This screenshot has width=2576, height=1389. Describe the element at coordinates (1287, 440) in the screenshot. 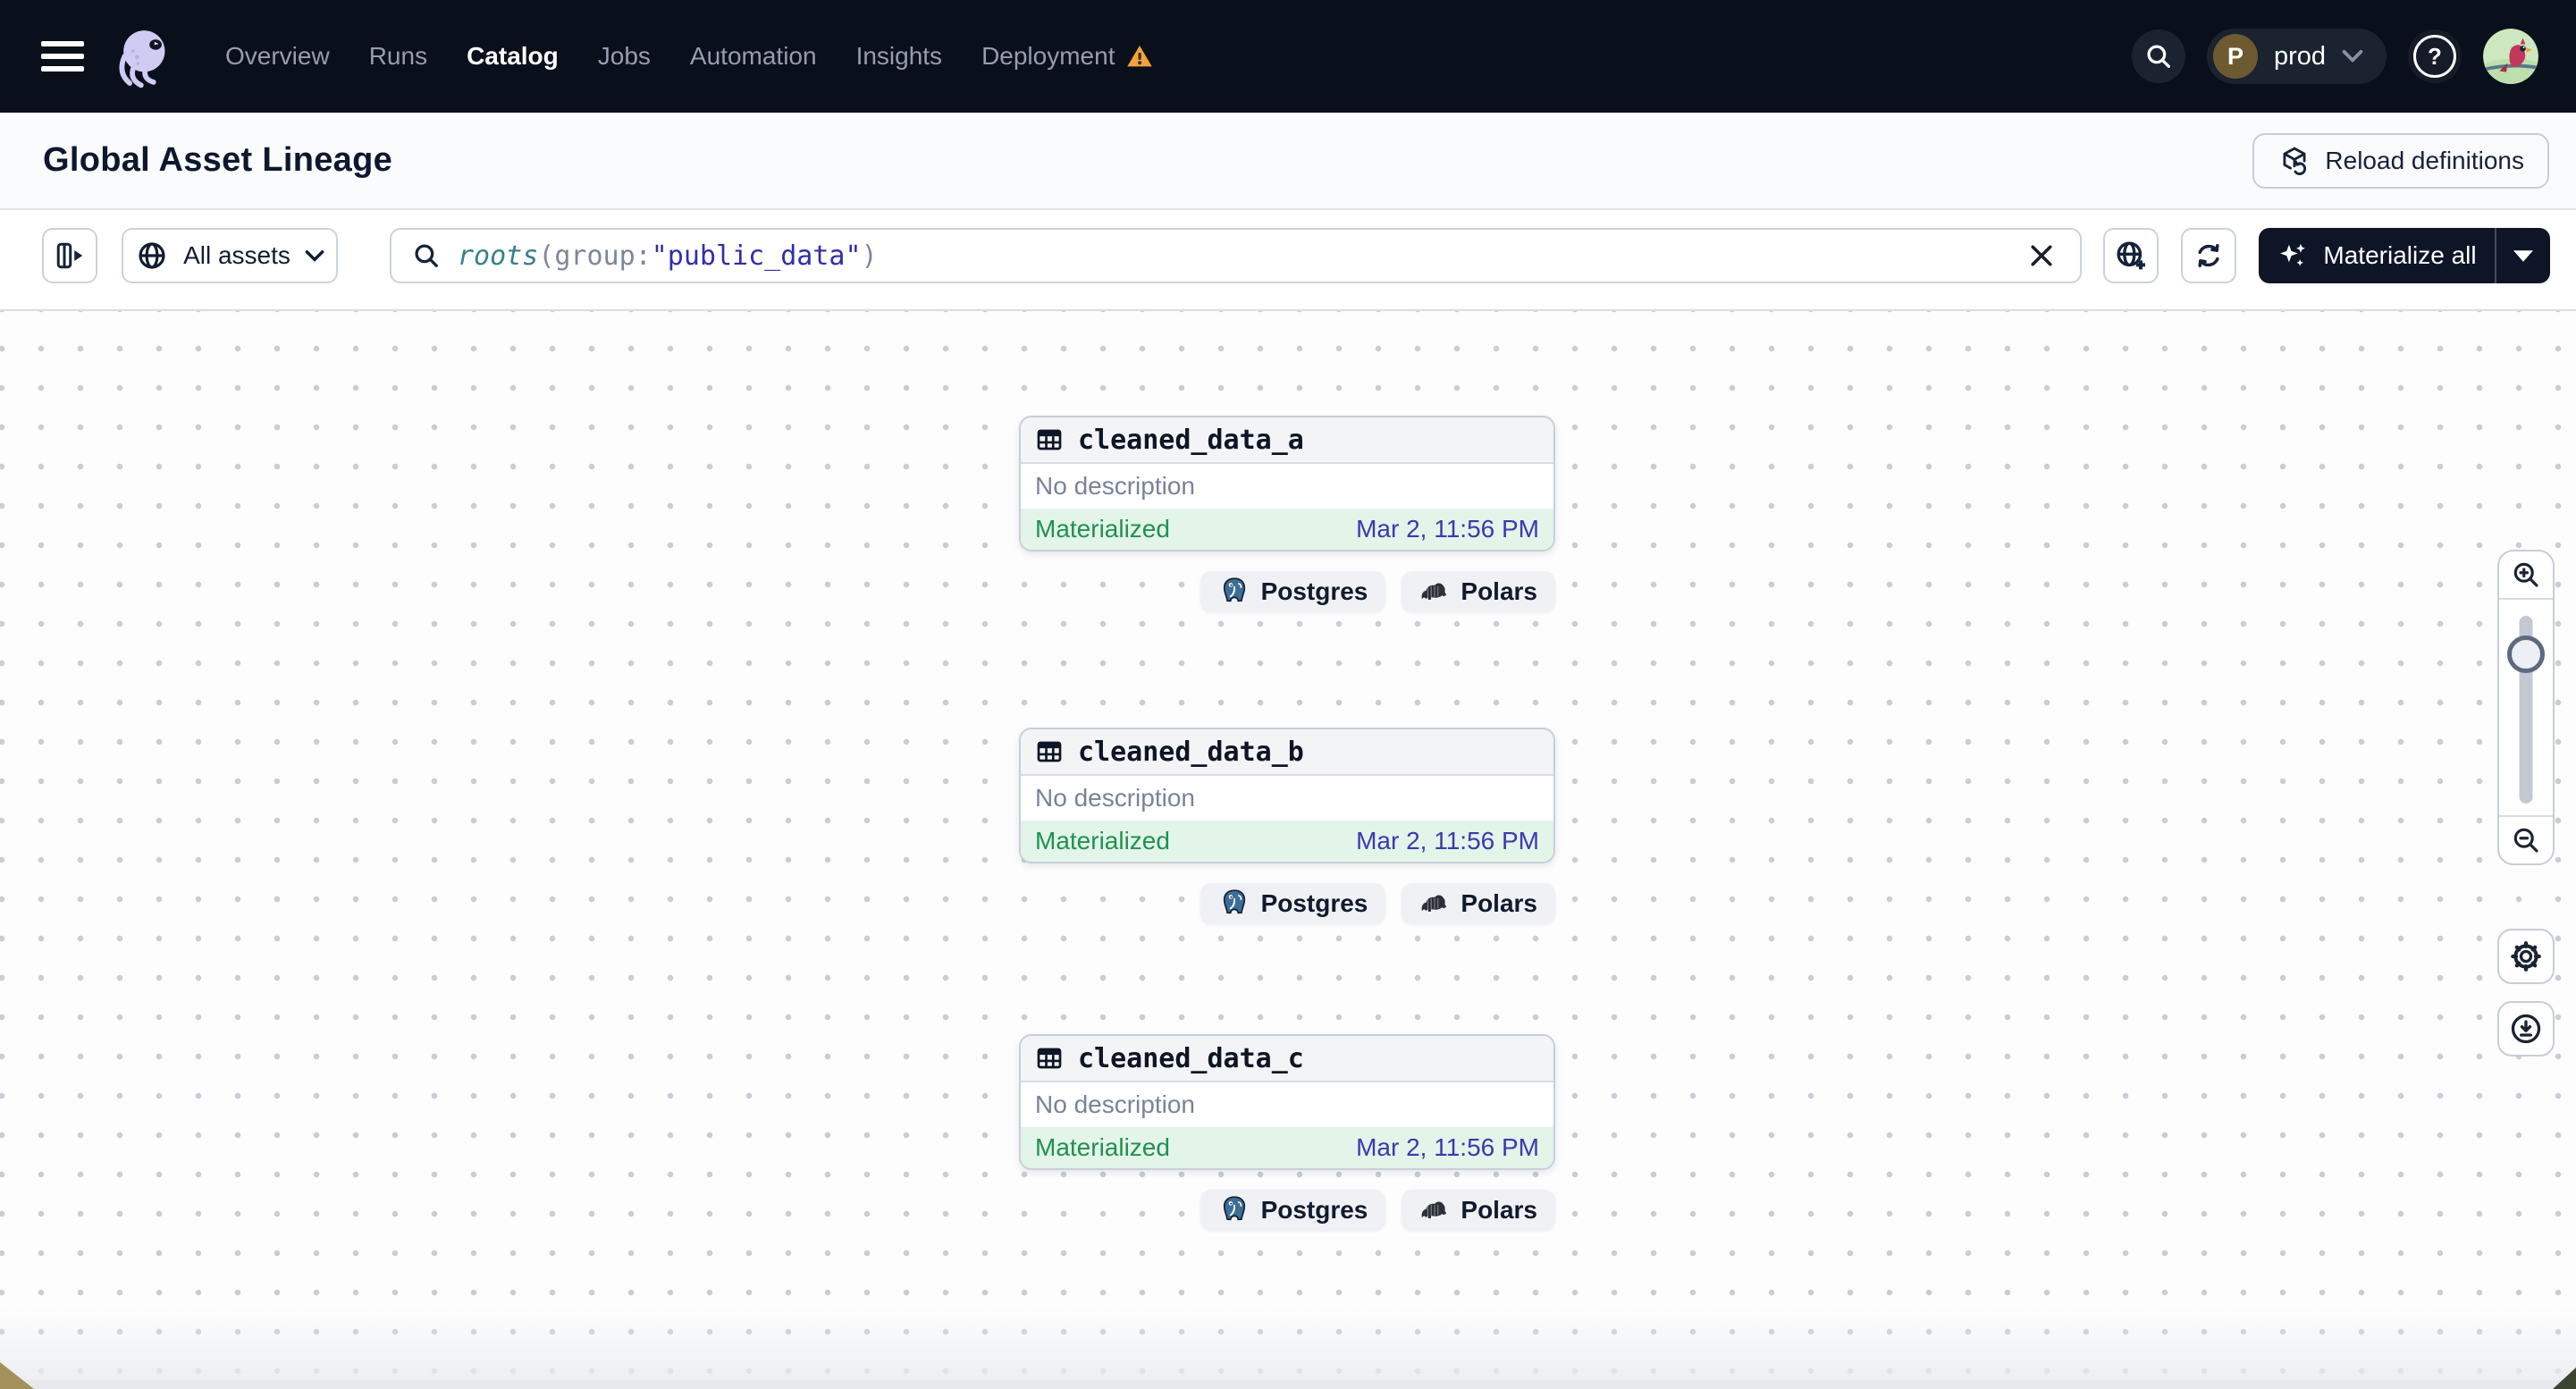

I see `asset-node-header: cleaned_data_a` at that location.